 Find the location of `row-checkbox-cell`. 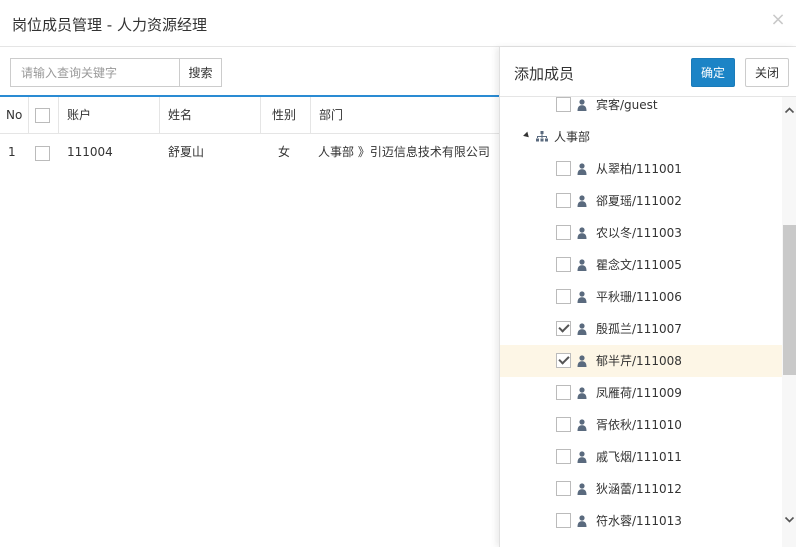

row-checkbox-cell is located at coordinates (42, 153).